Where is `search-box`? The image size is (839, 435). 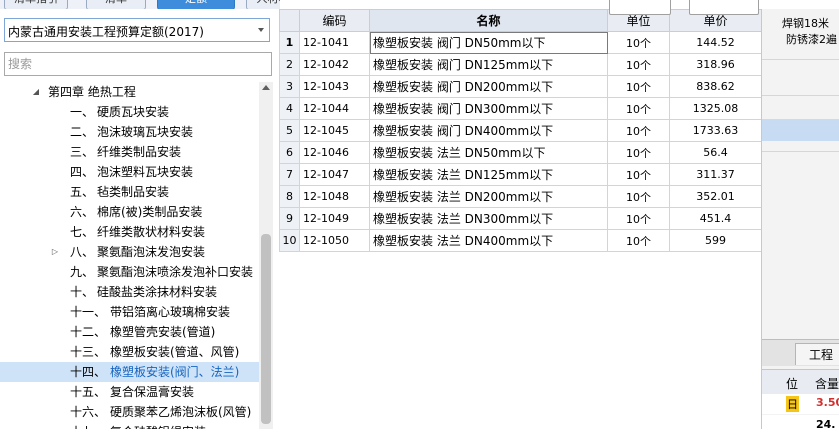
search-box is located at coordinates (138, 64).